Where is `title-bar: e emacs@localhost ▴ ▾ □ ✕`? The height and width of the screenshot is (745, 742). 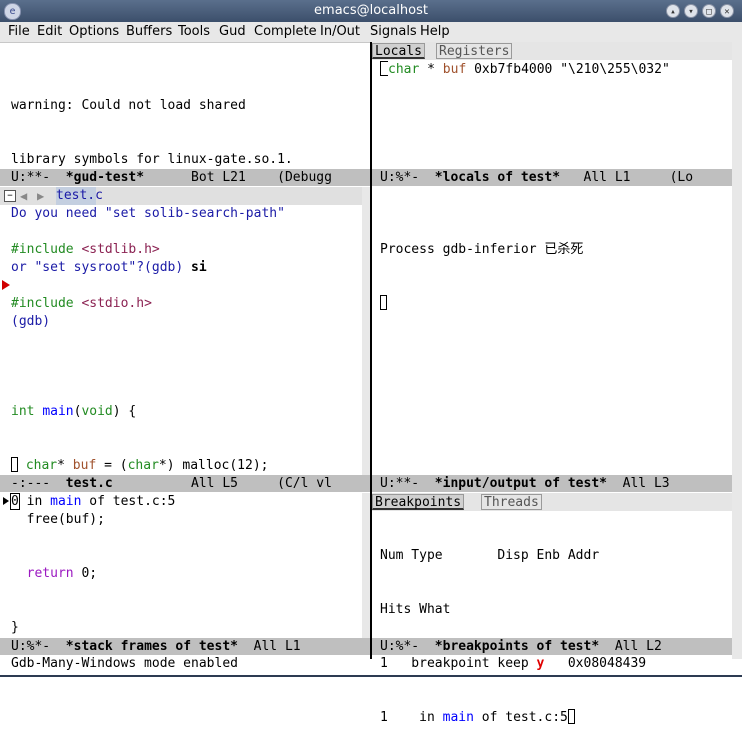
title-bar: e emacs@localhost ▴ ▾ □ ✕ is located at coordinates (371, 11).